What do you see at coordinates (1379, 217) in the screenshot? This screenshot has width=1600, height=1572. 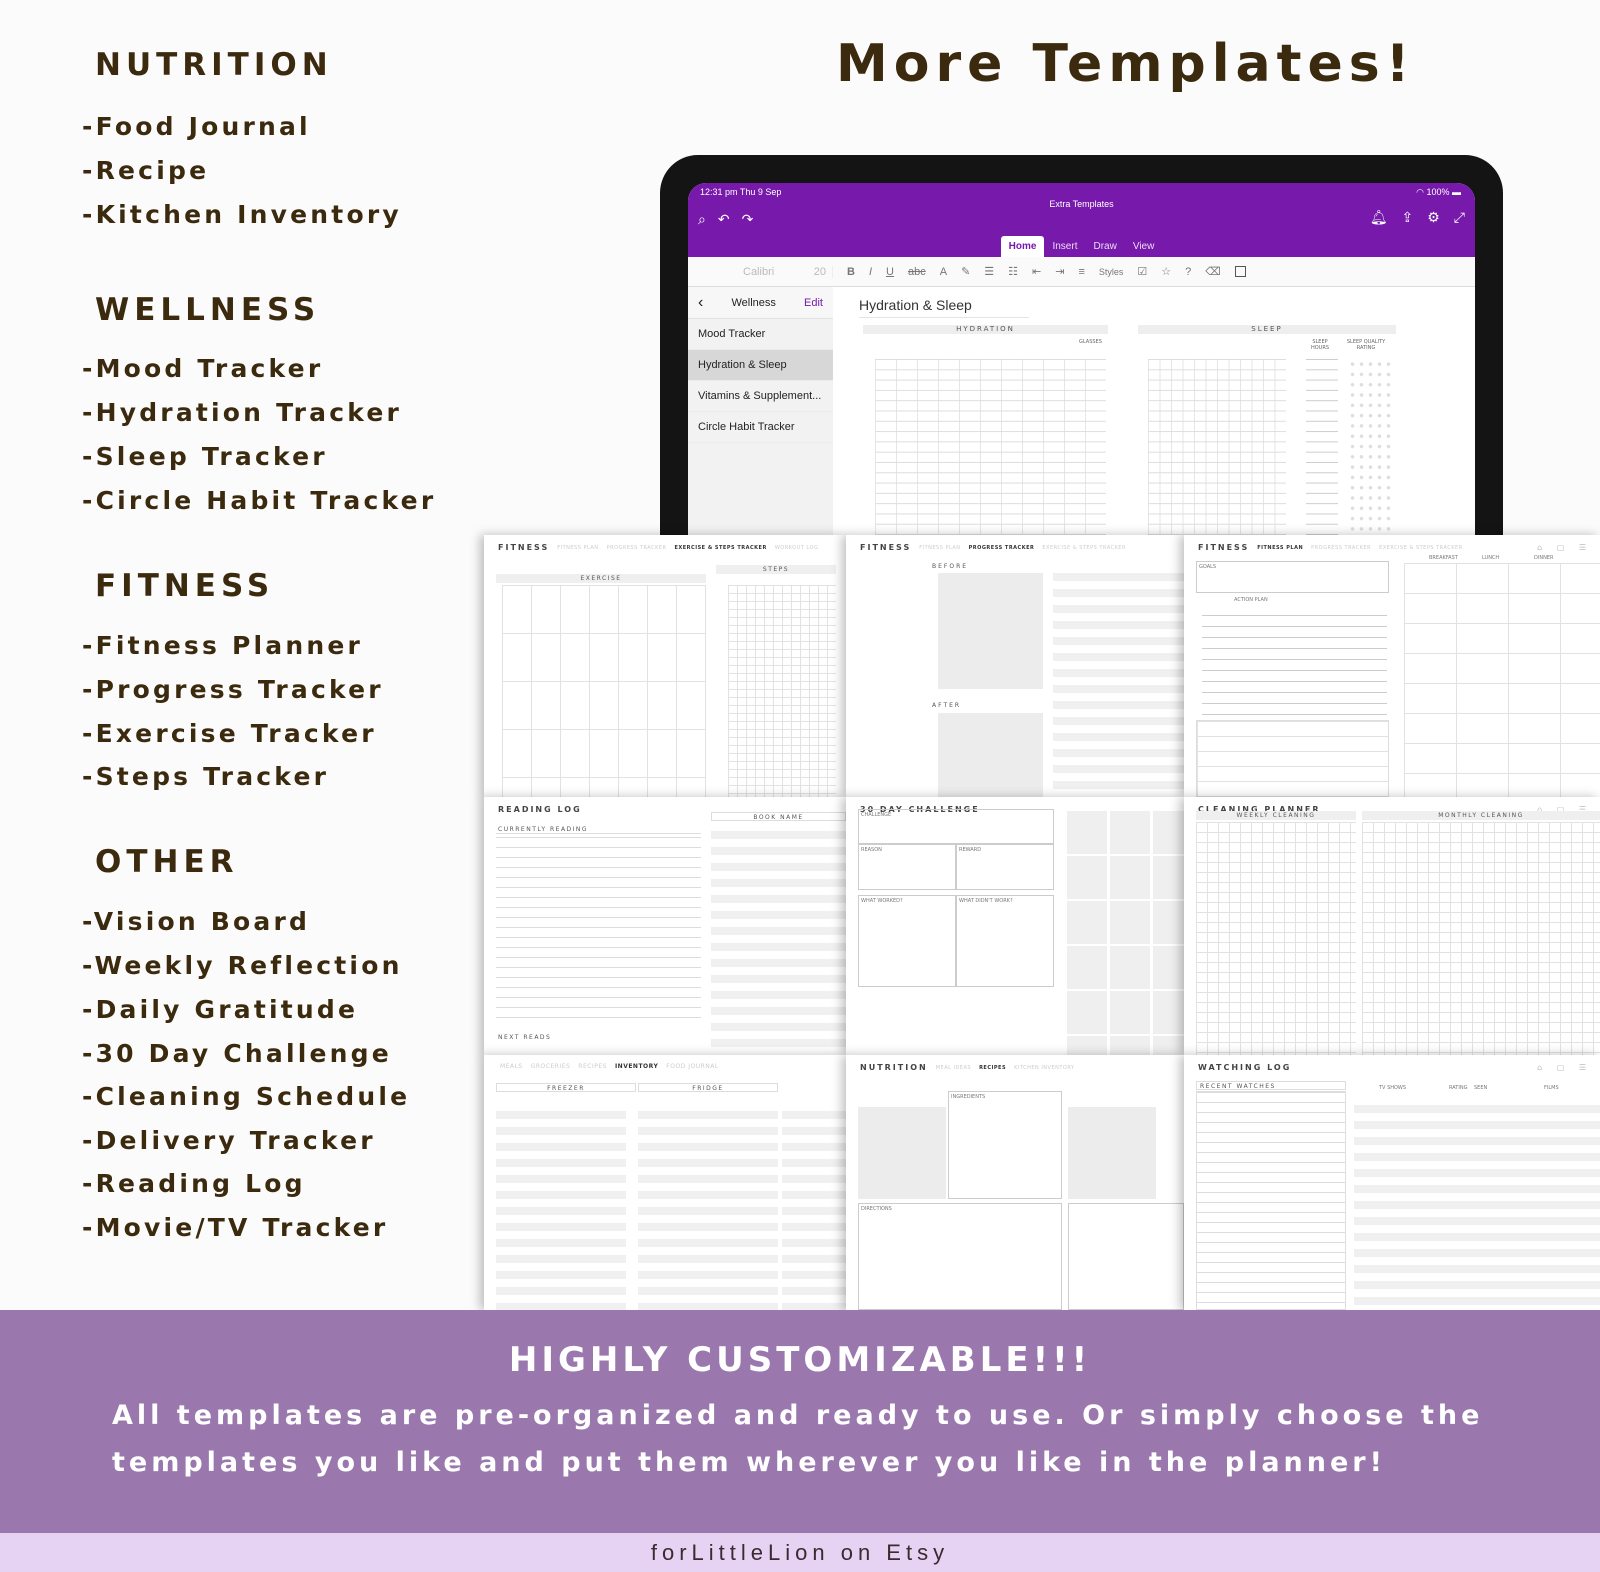 I see `bell-icon: 🔔︎` at bounding box center [1379, 217].